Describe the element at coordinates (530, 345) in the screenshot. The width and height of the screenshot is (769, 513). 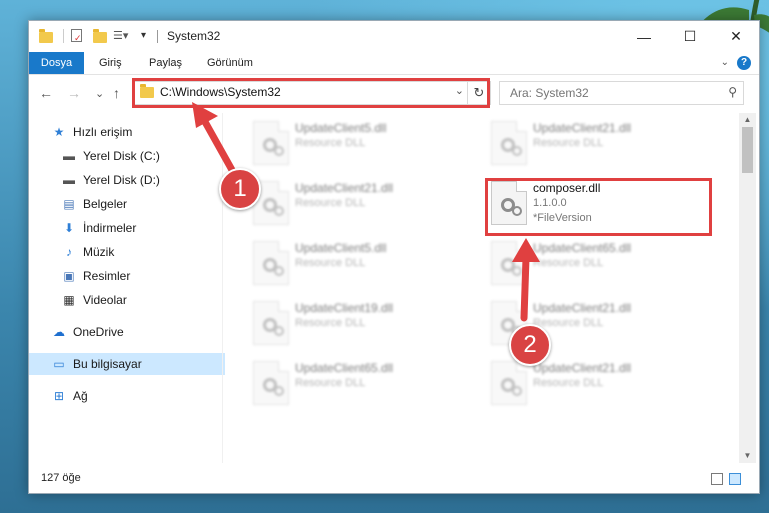
I see `step-2-badge: 2` at that location.